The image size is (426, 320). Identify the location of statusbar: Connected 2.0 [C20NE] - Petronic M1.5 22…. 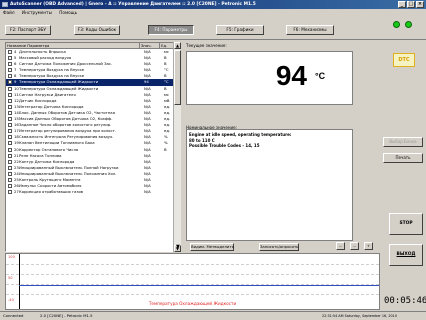
(213, 315).